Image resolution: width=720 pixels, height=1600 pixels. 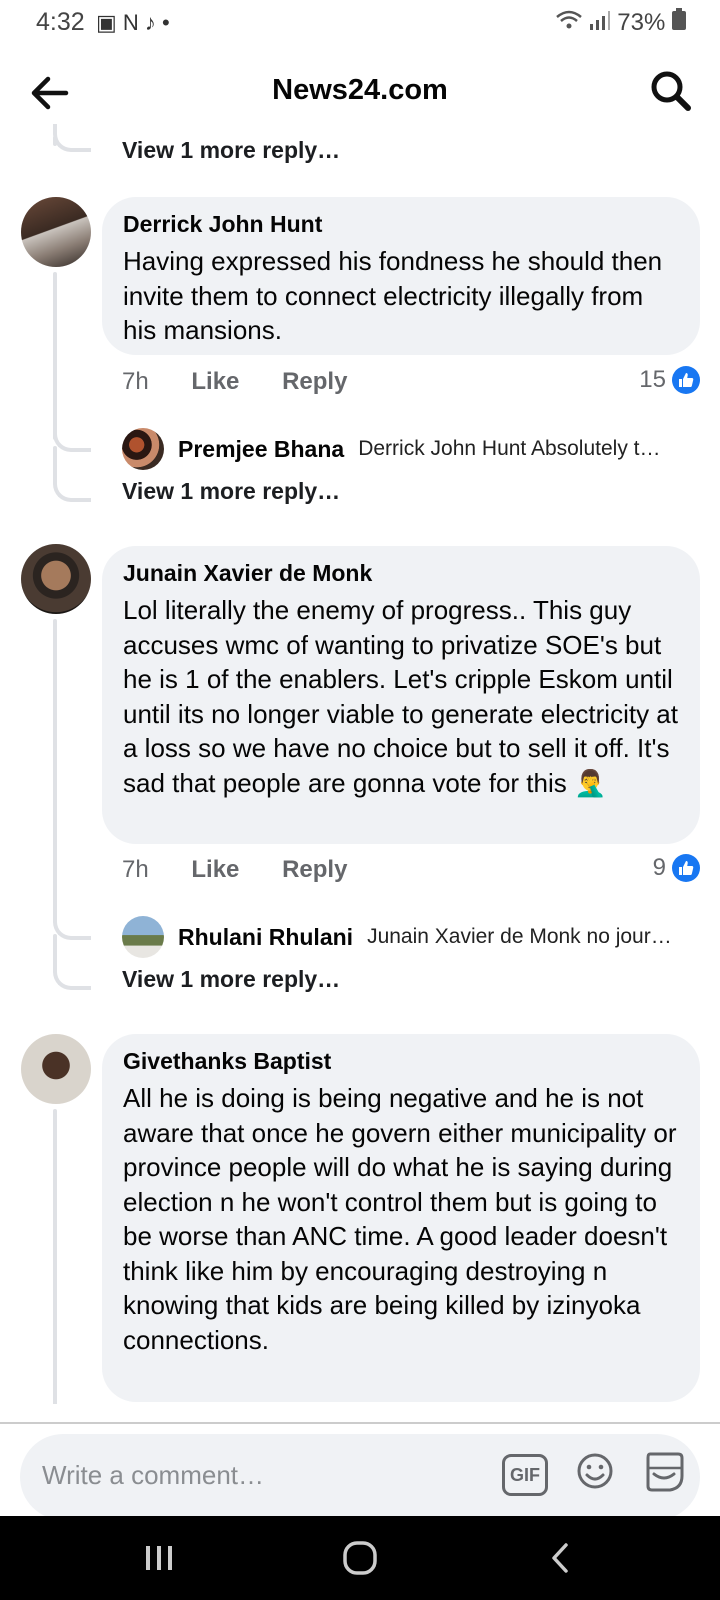 I want to click on system-nav-bar, so click(x=360, y=1558).